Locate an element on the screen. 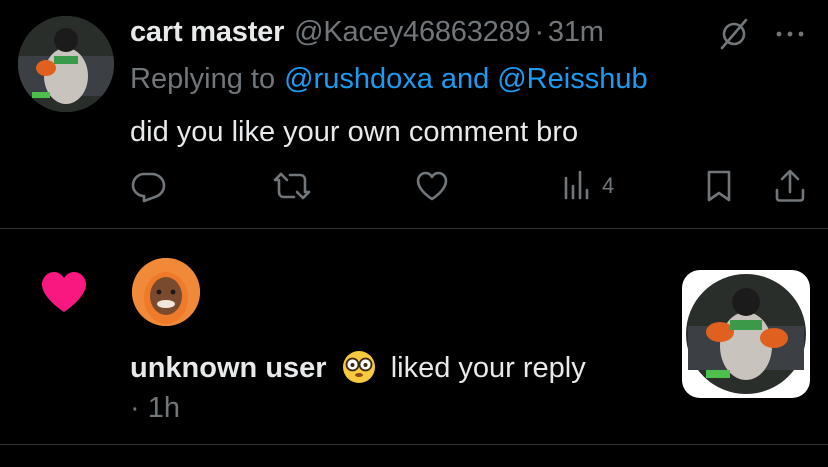 The image size is (828, 467). reply-icon is located at coordinates (148, 187).